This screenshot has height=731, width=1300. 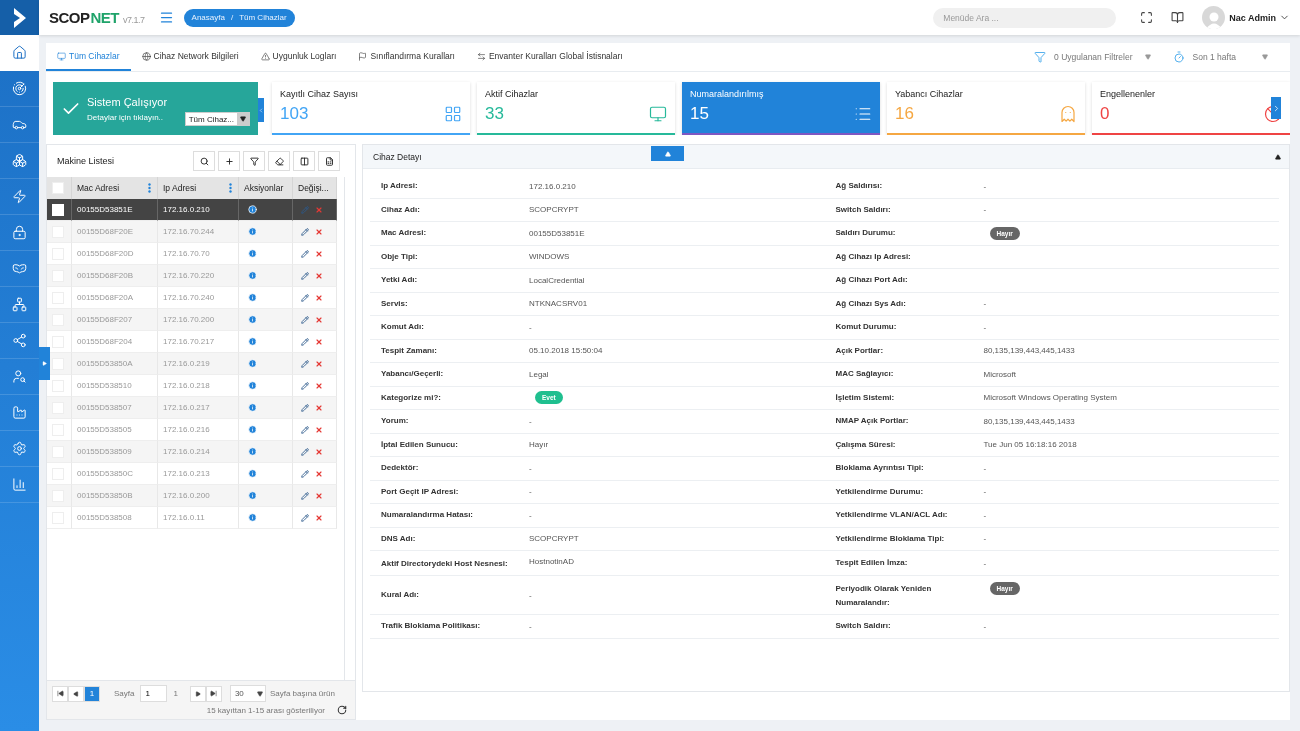 What do you see at coordinates (871, 303) in the screenshot?
I see `field-label: Ağ Cihazı Sys Adı:` at bounding box center [871, 303].